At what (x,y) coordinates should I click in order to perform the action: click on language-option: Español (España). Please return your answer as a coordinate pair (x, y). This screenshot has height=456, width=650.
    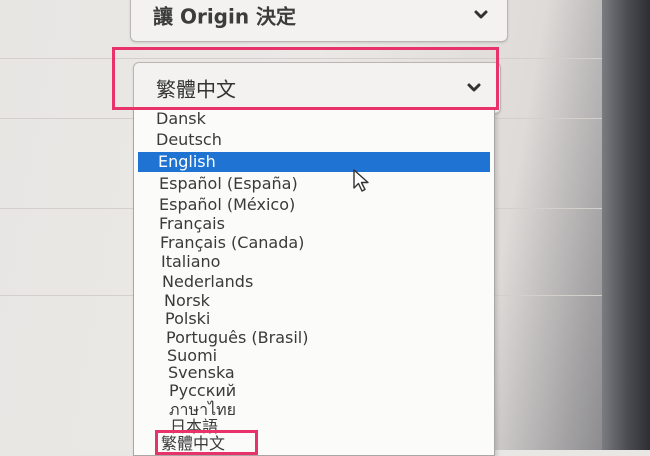
    Looking at the image, I should click on (228, 184).